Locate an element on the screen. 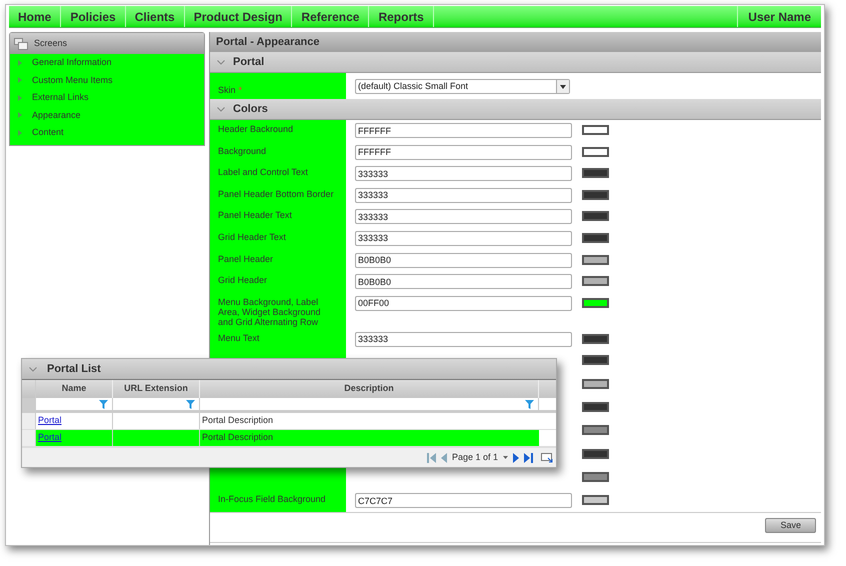  section-title: Portal is located at coordinates (248, 62).